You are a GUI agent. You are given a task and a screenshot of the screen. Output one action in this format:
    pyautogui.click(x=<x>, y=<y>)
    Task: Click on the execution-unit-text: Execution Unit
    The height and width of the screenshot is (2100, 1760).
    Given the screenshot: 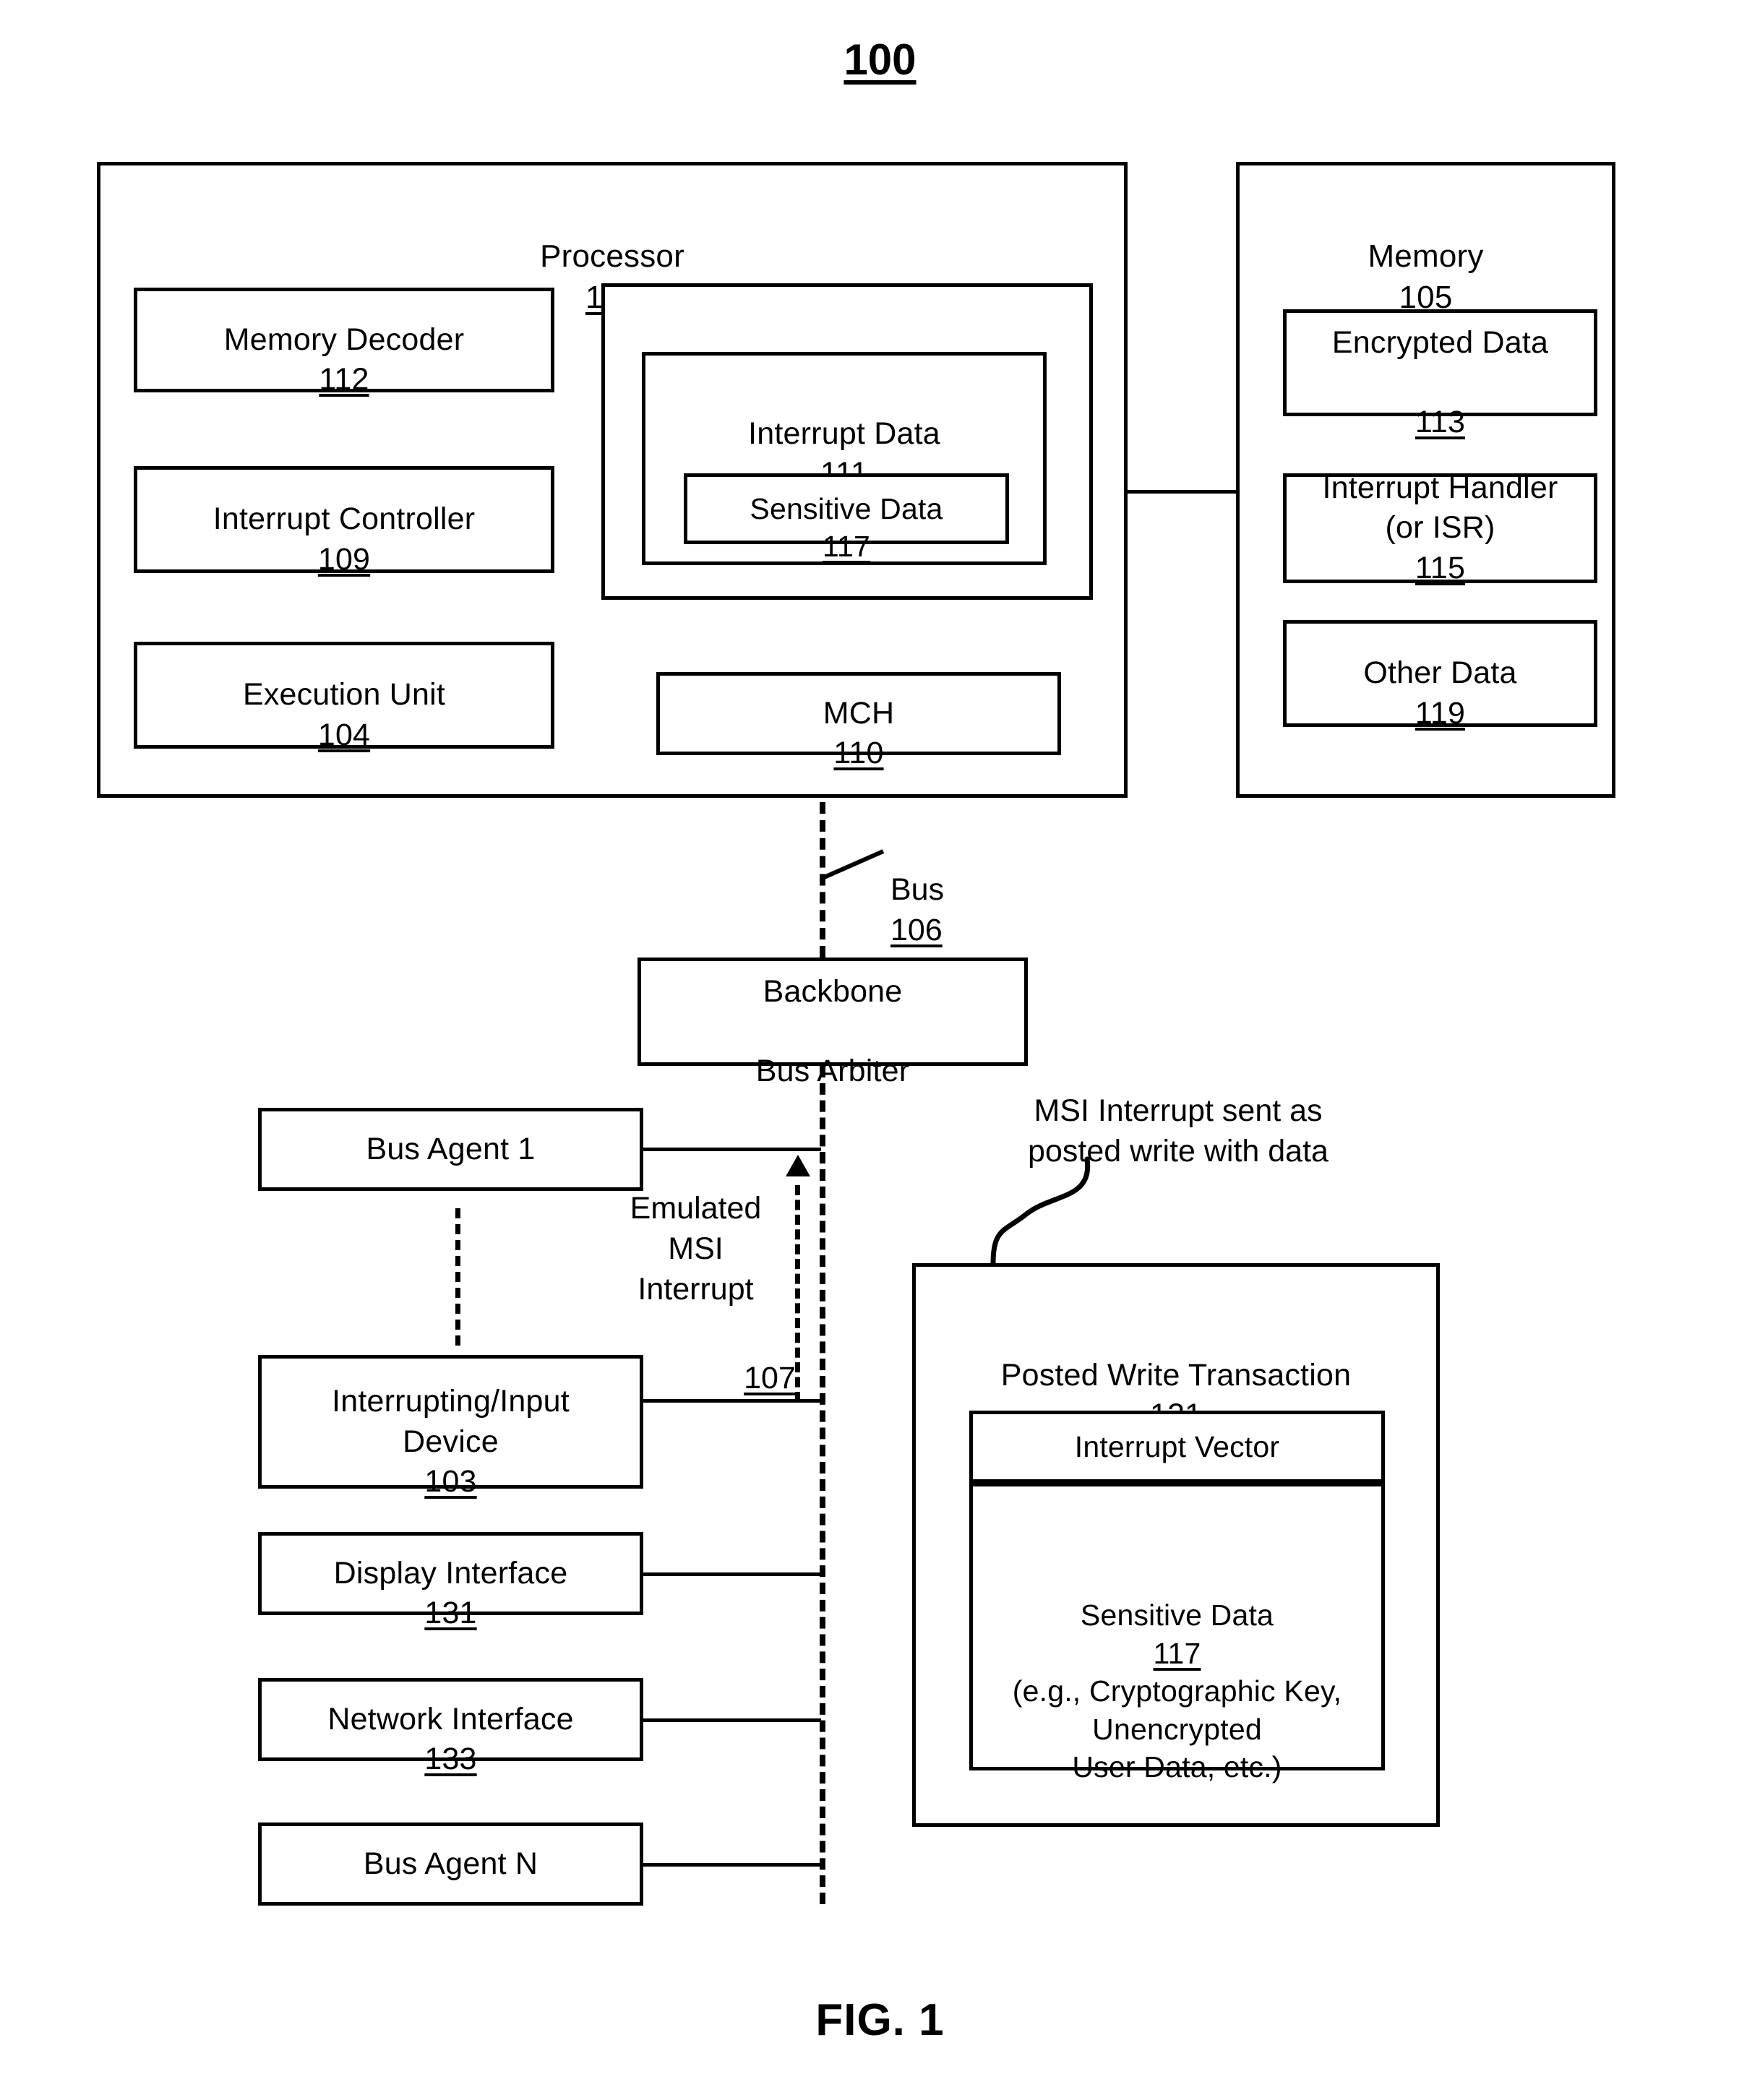 What is the action you would take?
    pyautogui.click(x=344, y=695)
    